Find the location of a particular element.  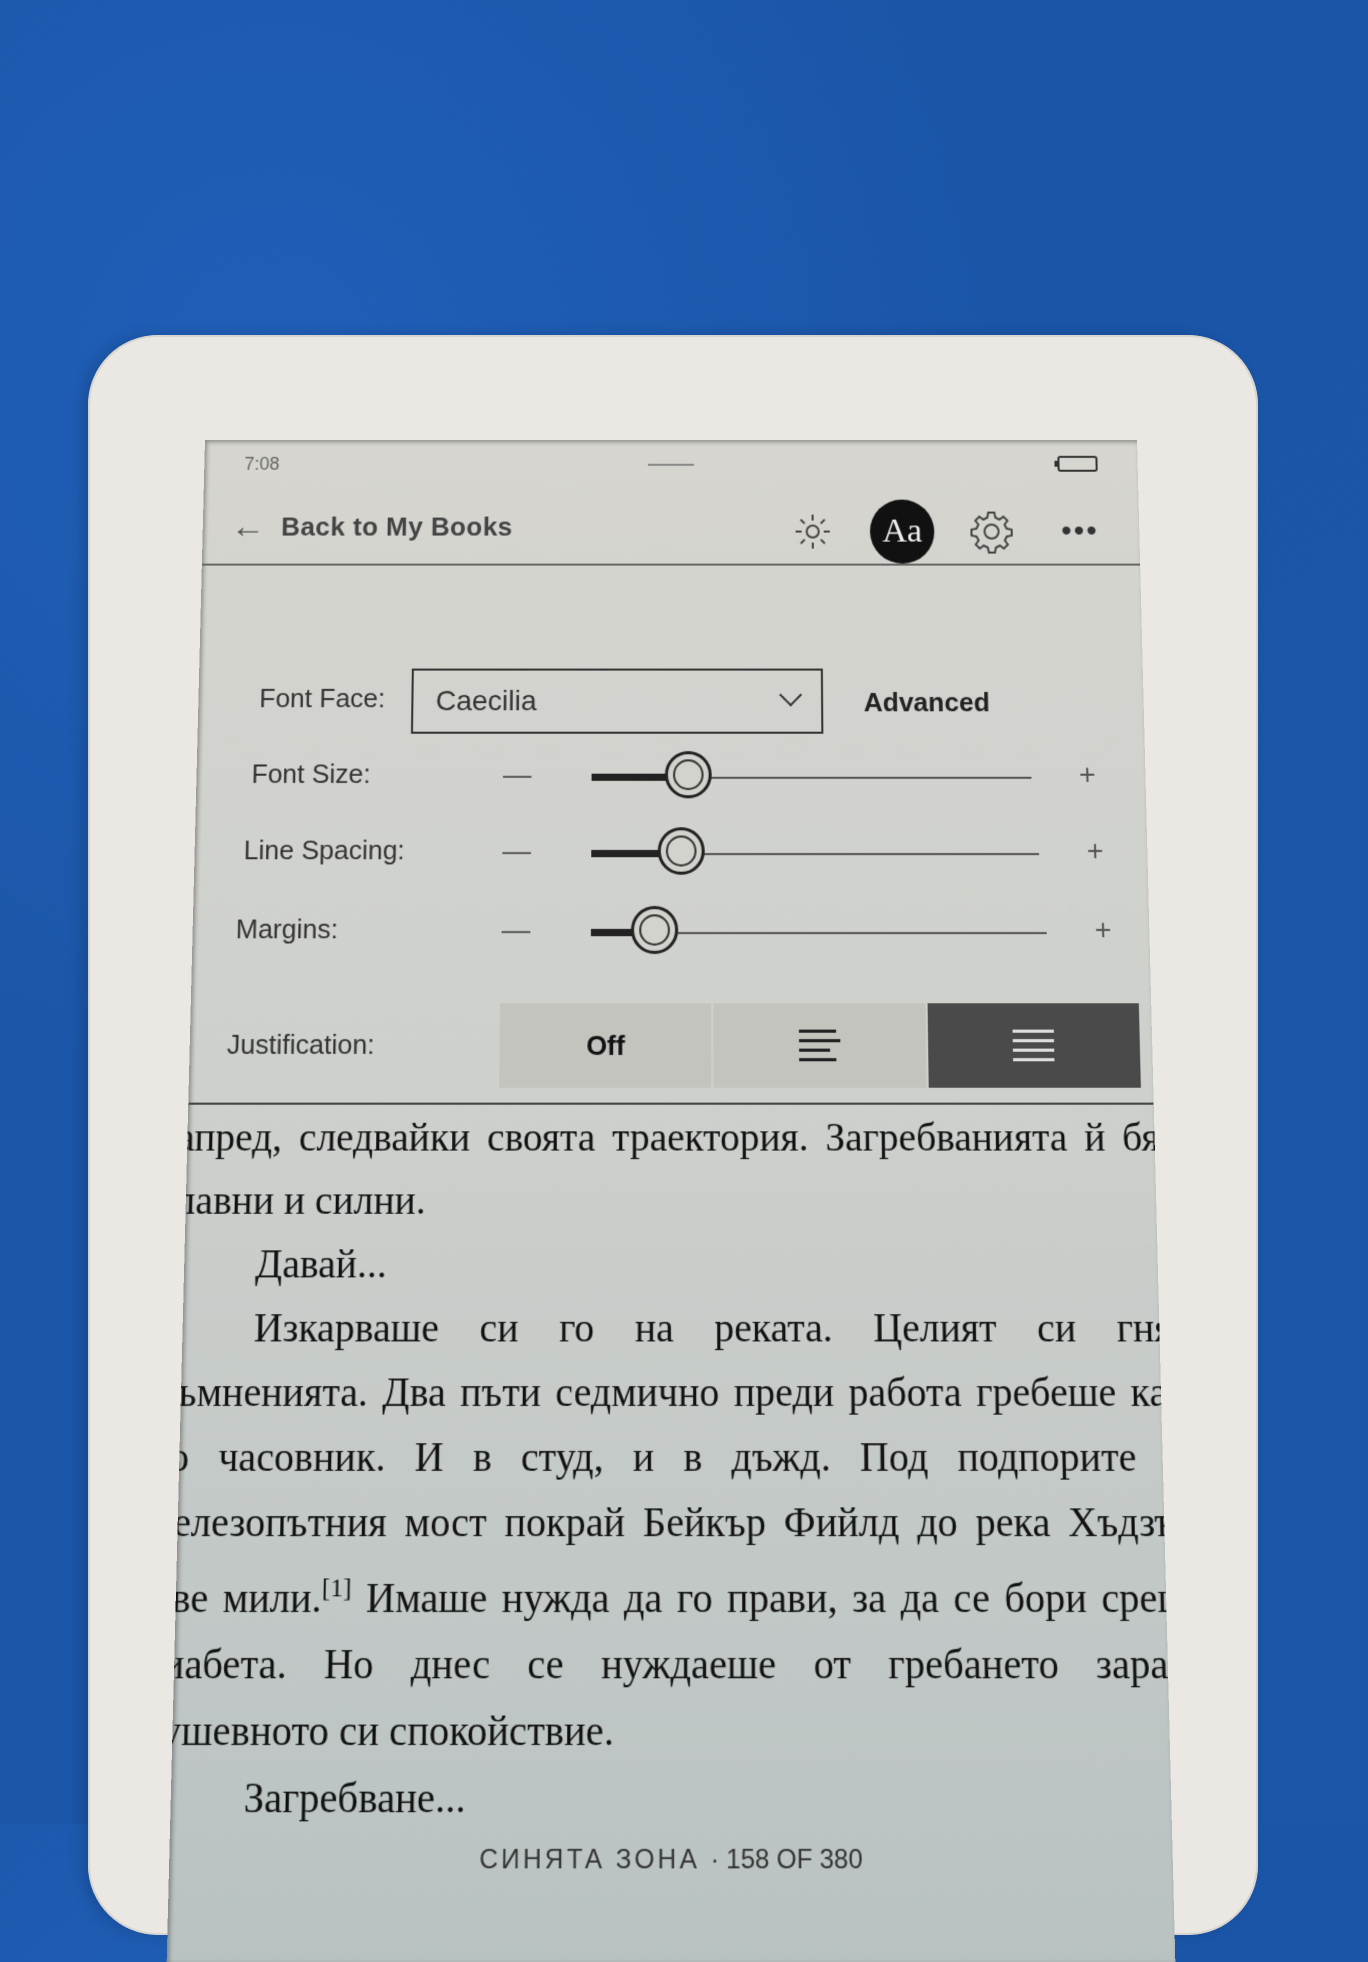

justification-left-option is located at coordinates (820, 1045).